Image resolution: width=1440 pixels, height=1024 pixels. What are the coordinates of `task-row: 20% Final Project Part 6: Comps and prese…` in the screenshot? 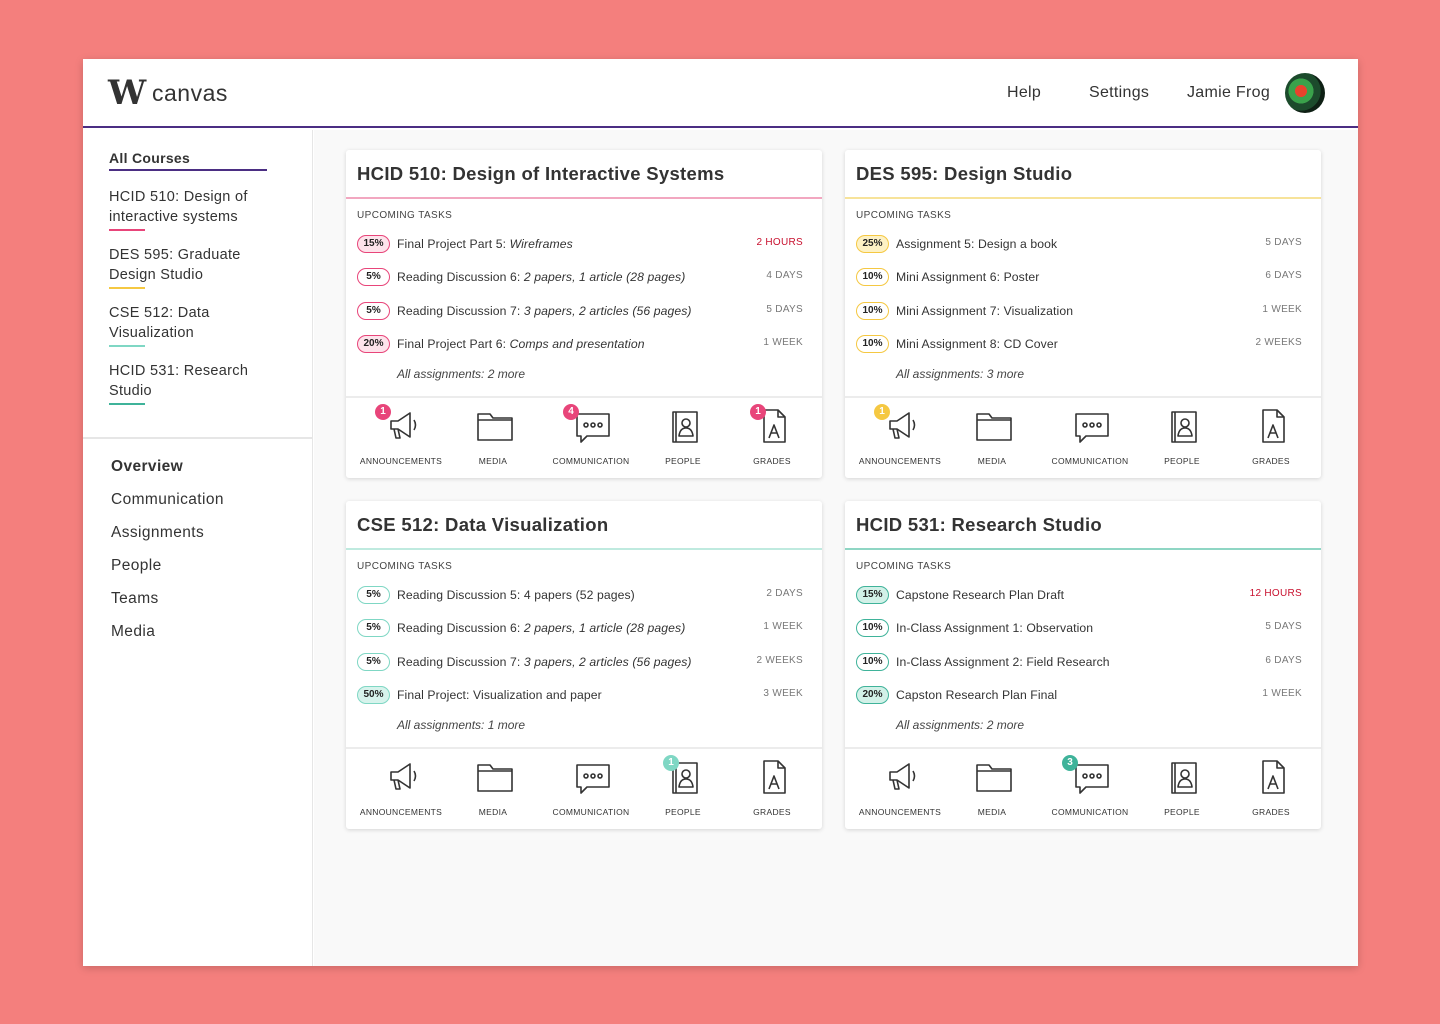 It's located at (582, 344).